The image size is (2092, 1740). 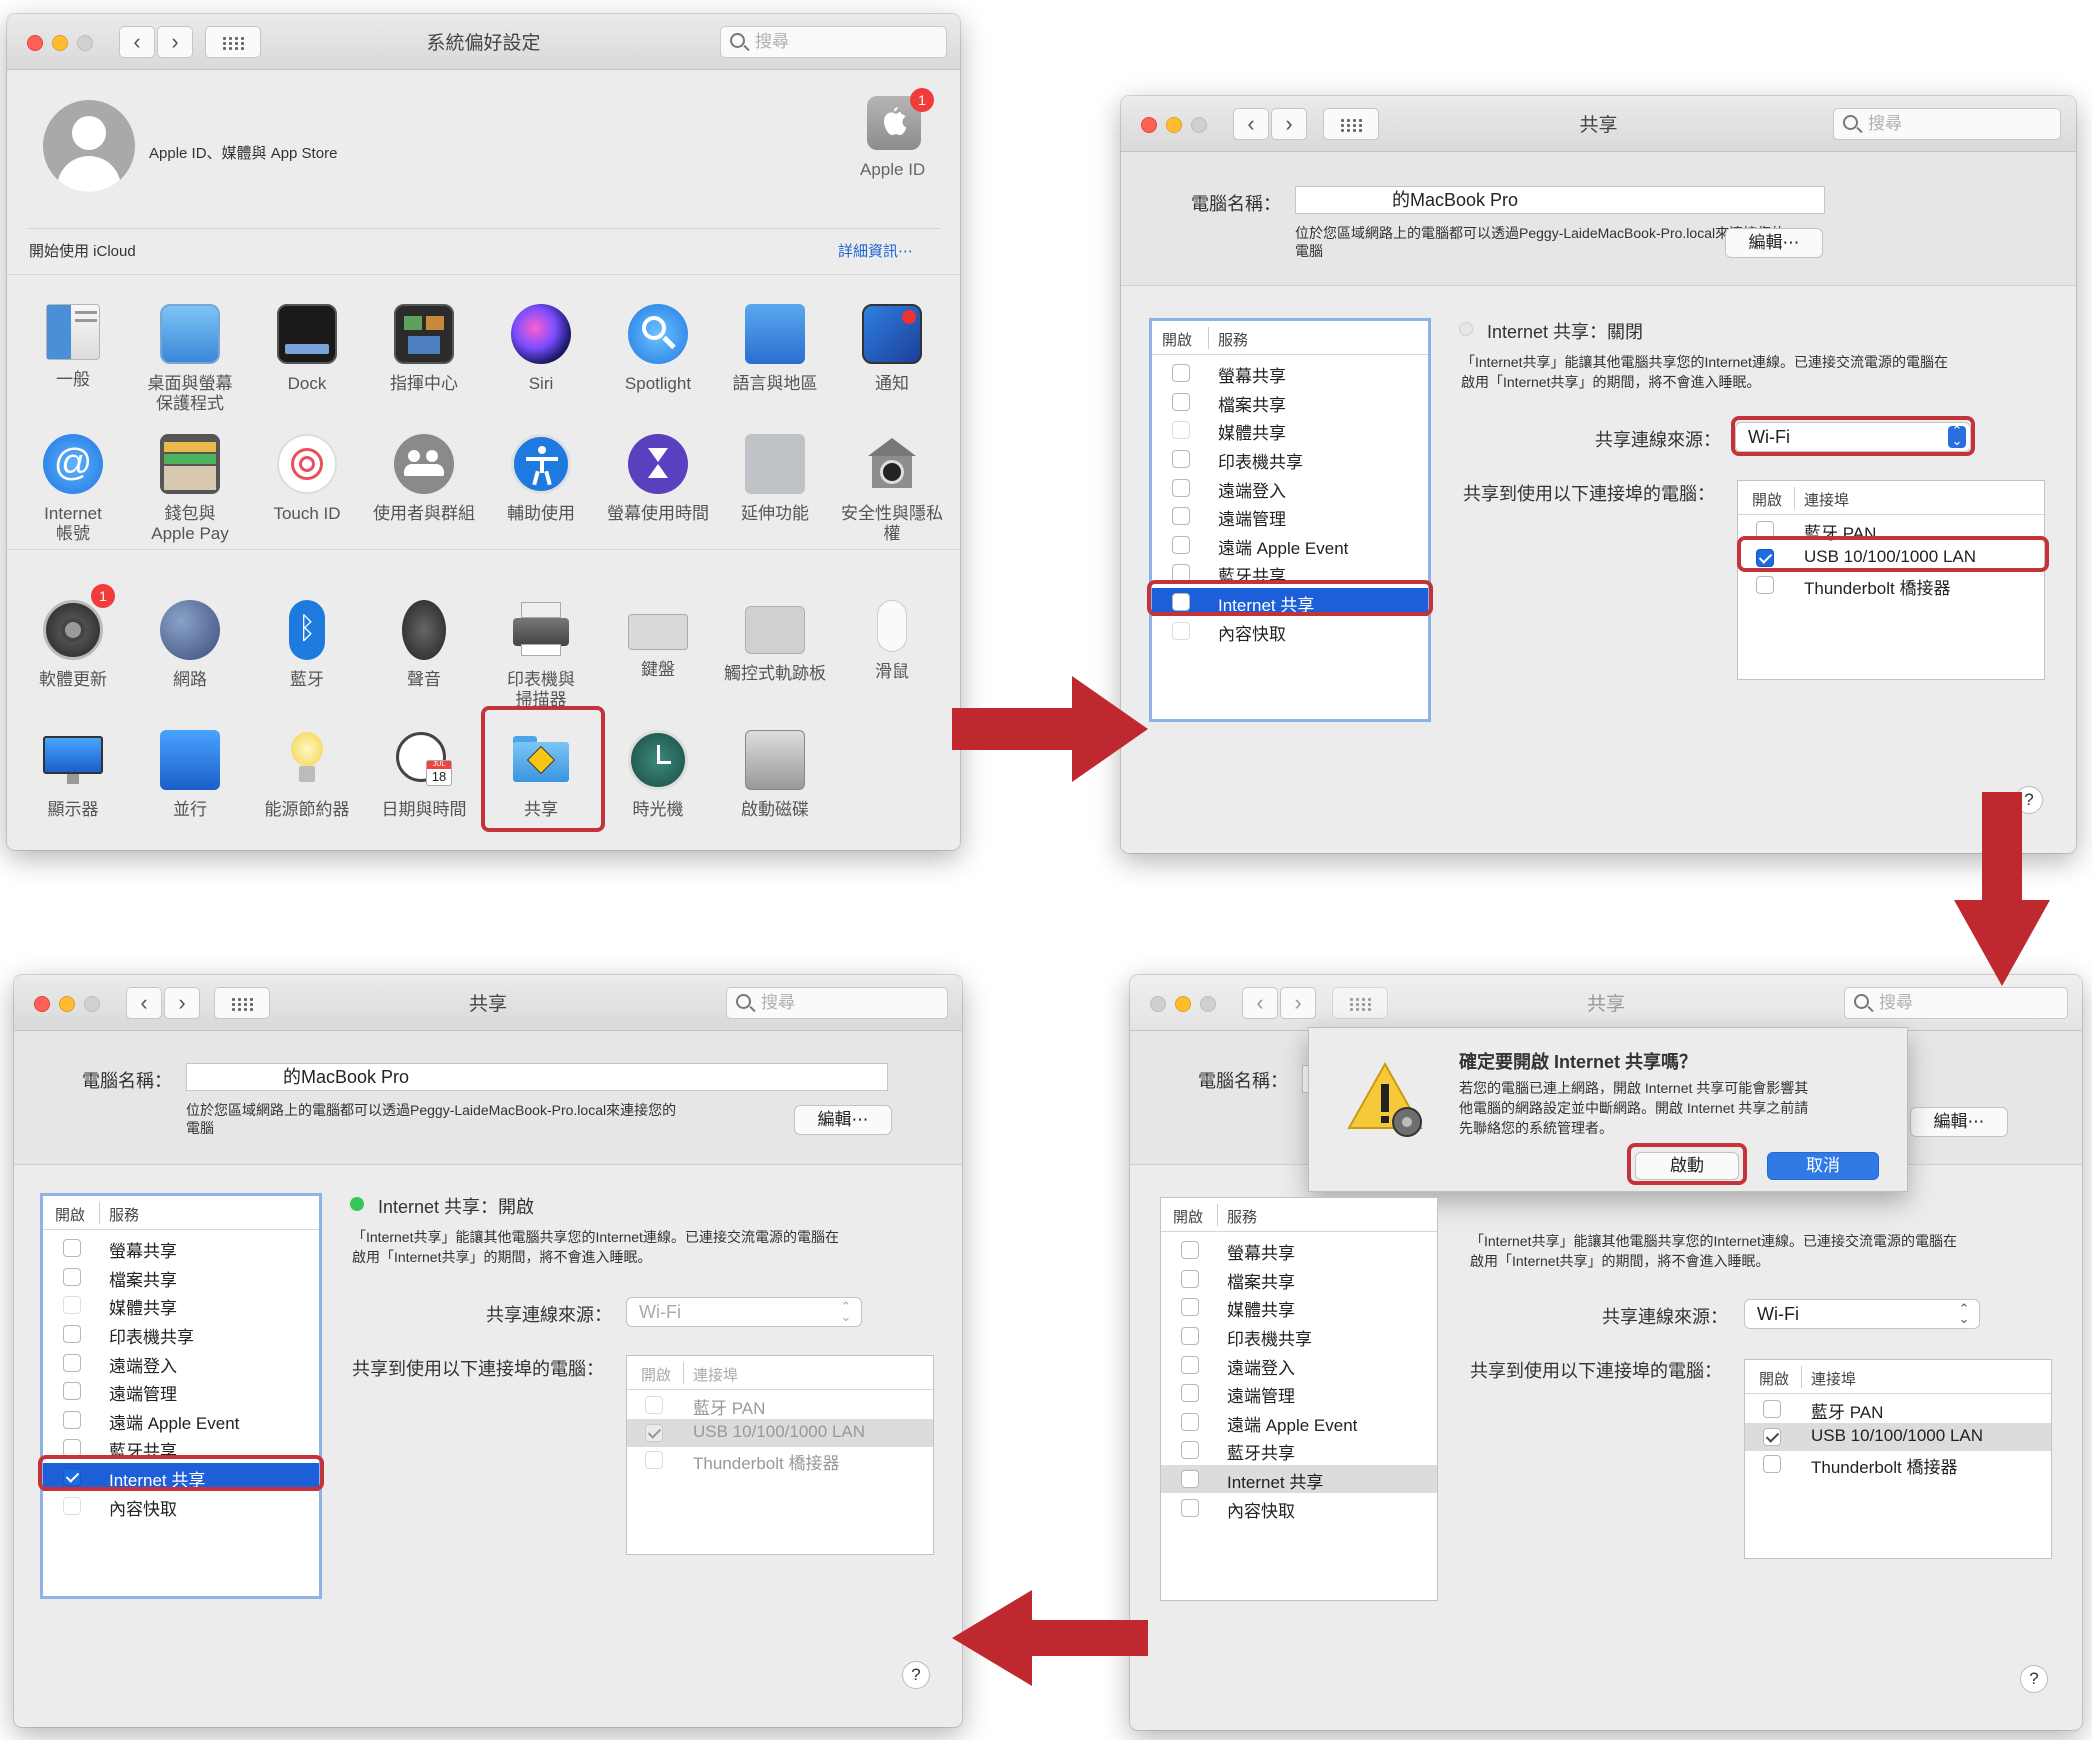 What do you see at coordinates (424, 645) in the screenshot?
I see `pref-sound: 聲音` at bounding box center [424, 645].